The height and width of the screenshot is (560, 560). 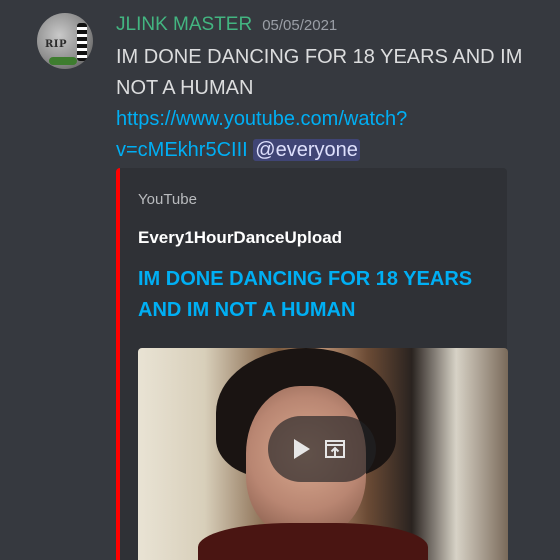 I want to click on embed-provider: YouTube, so click(x=167, y=199).